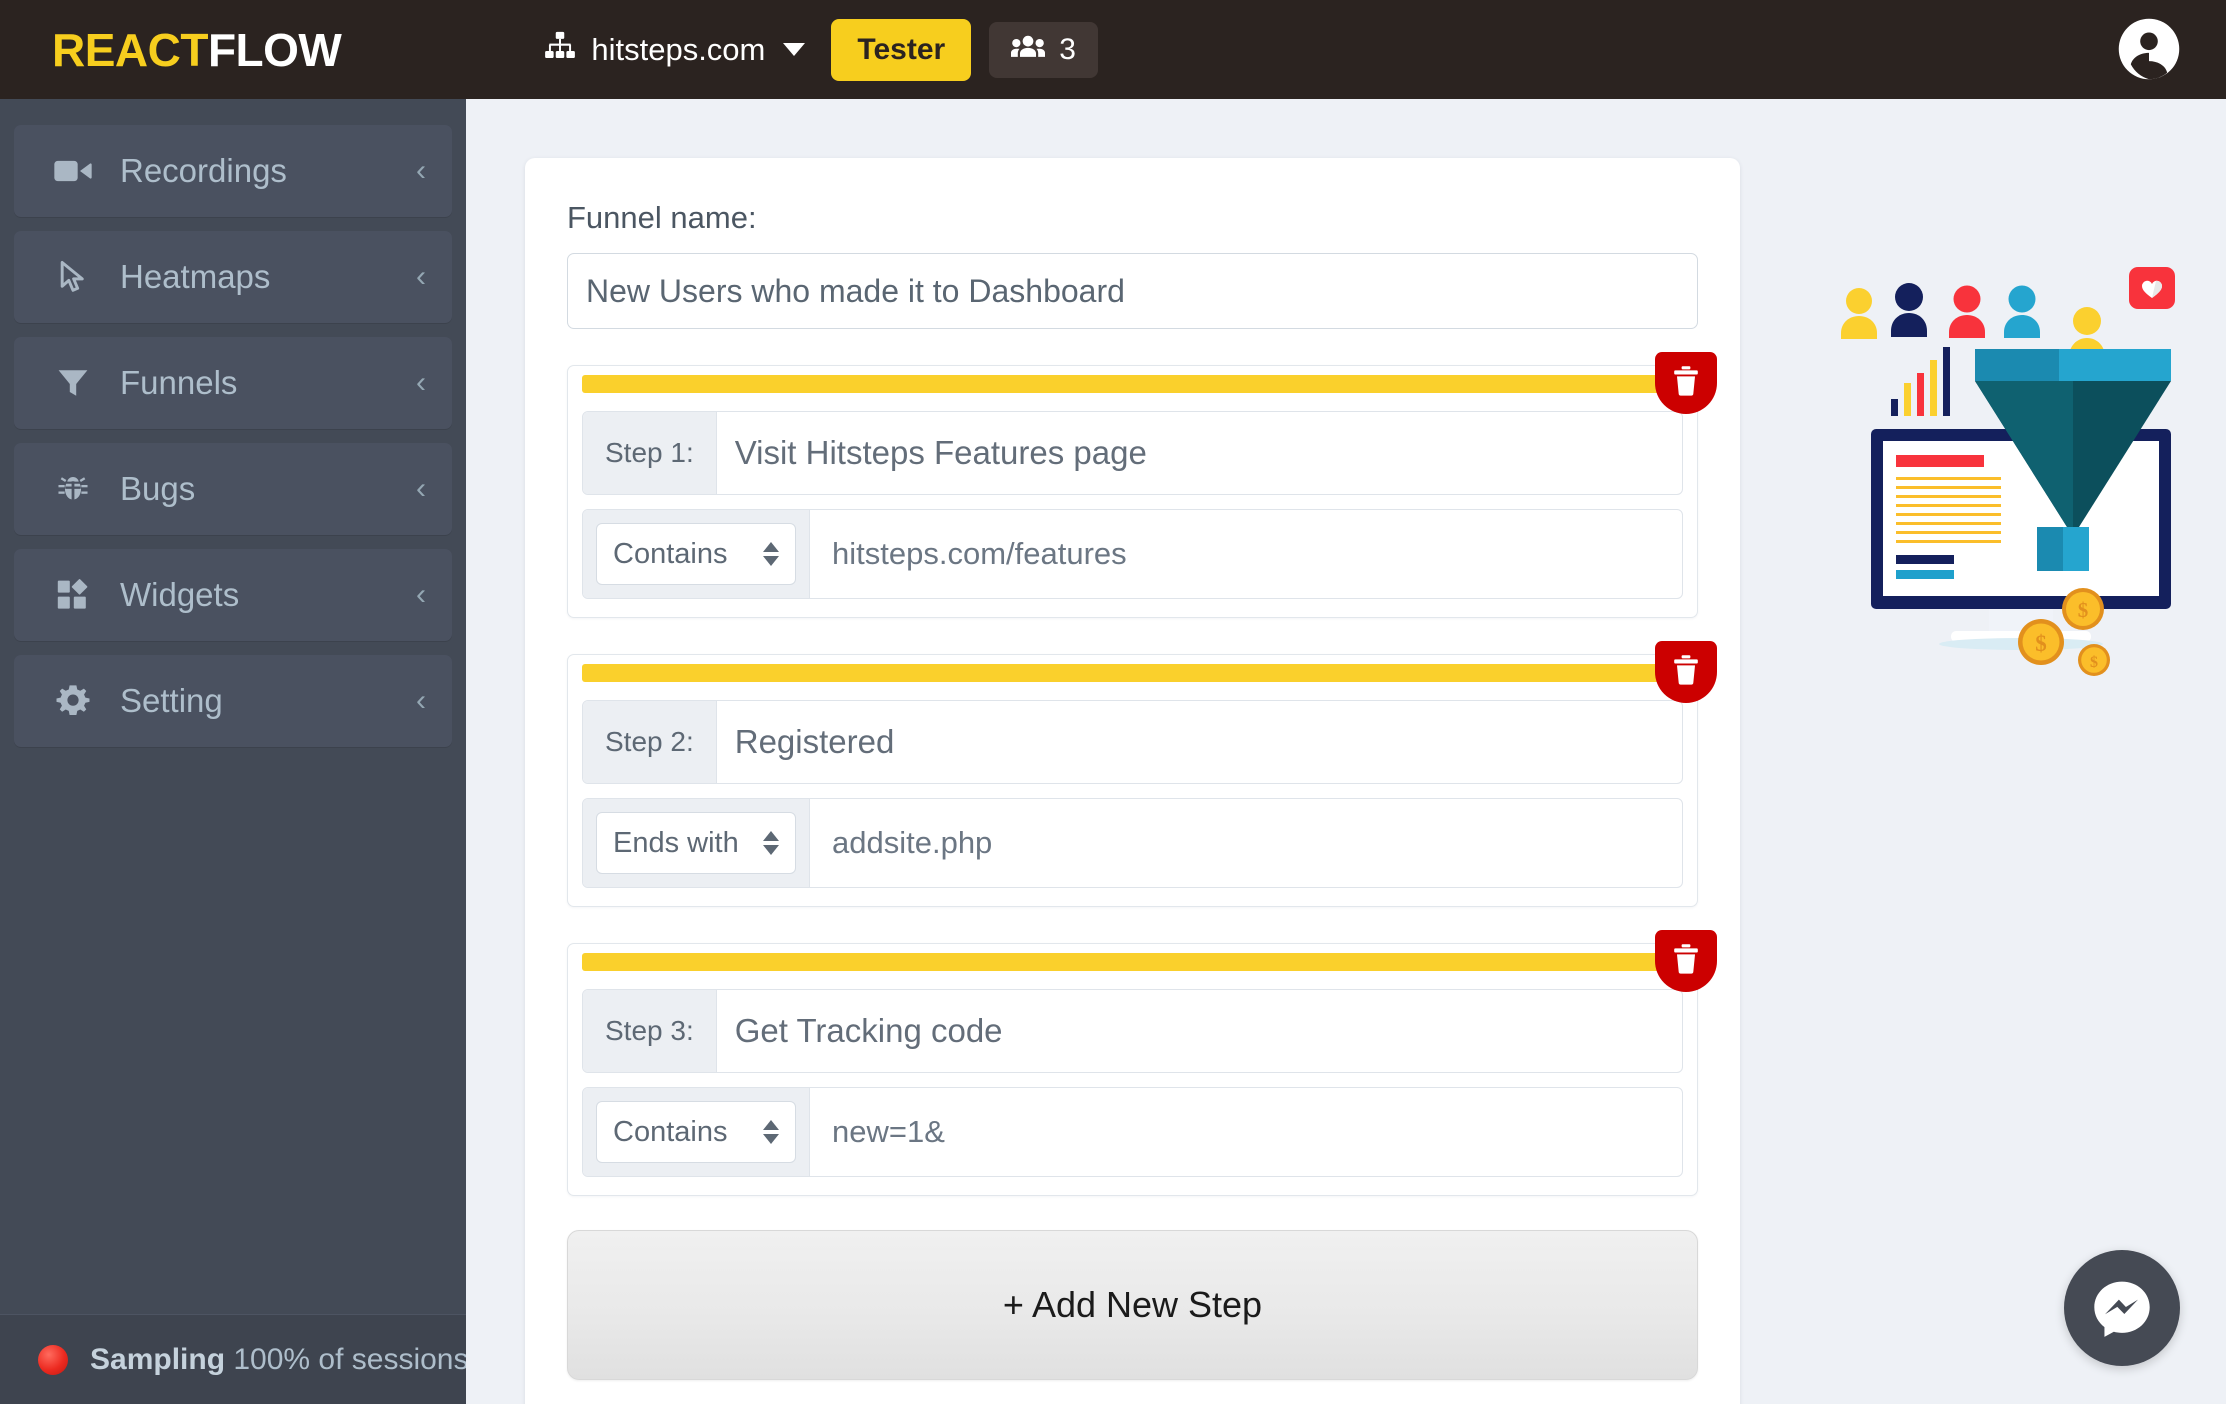 Image resolution: width=2226 pixels, height=1404 pixels. What do you see at coordinates (171, 700) in the screenshot?
I see `sidebar-item-label: Setting` at bounding box center [171, 700].